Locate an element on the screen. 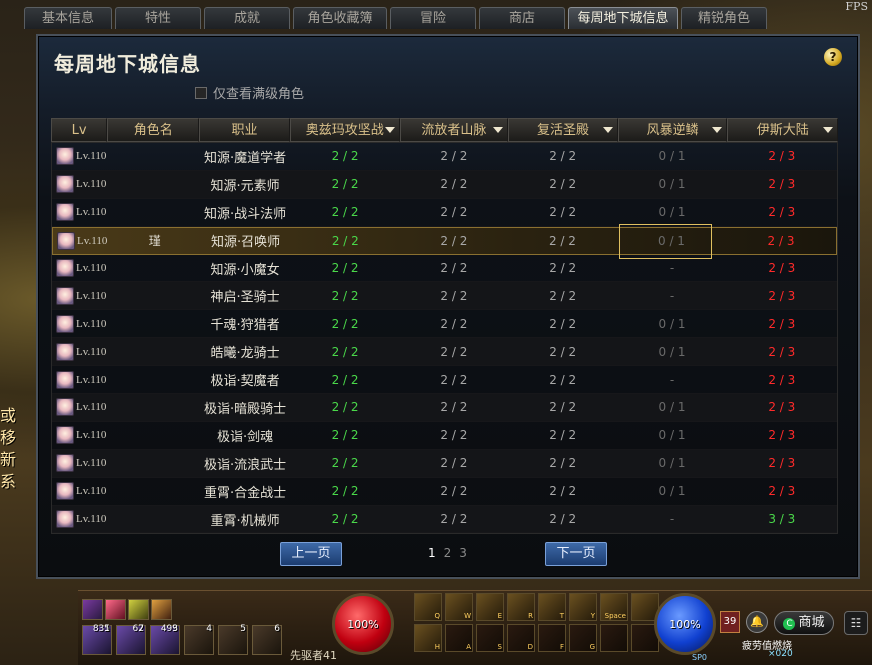 The image size is (872, 665). table-row: Lv.110 重霄·机械师 2 / 2 2 / 2 2 / 2 - 3 / 3 is located at coordinates (444, 519).